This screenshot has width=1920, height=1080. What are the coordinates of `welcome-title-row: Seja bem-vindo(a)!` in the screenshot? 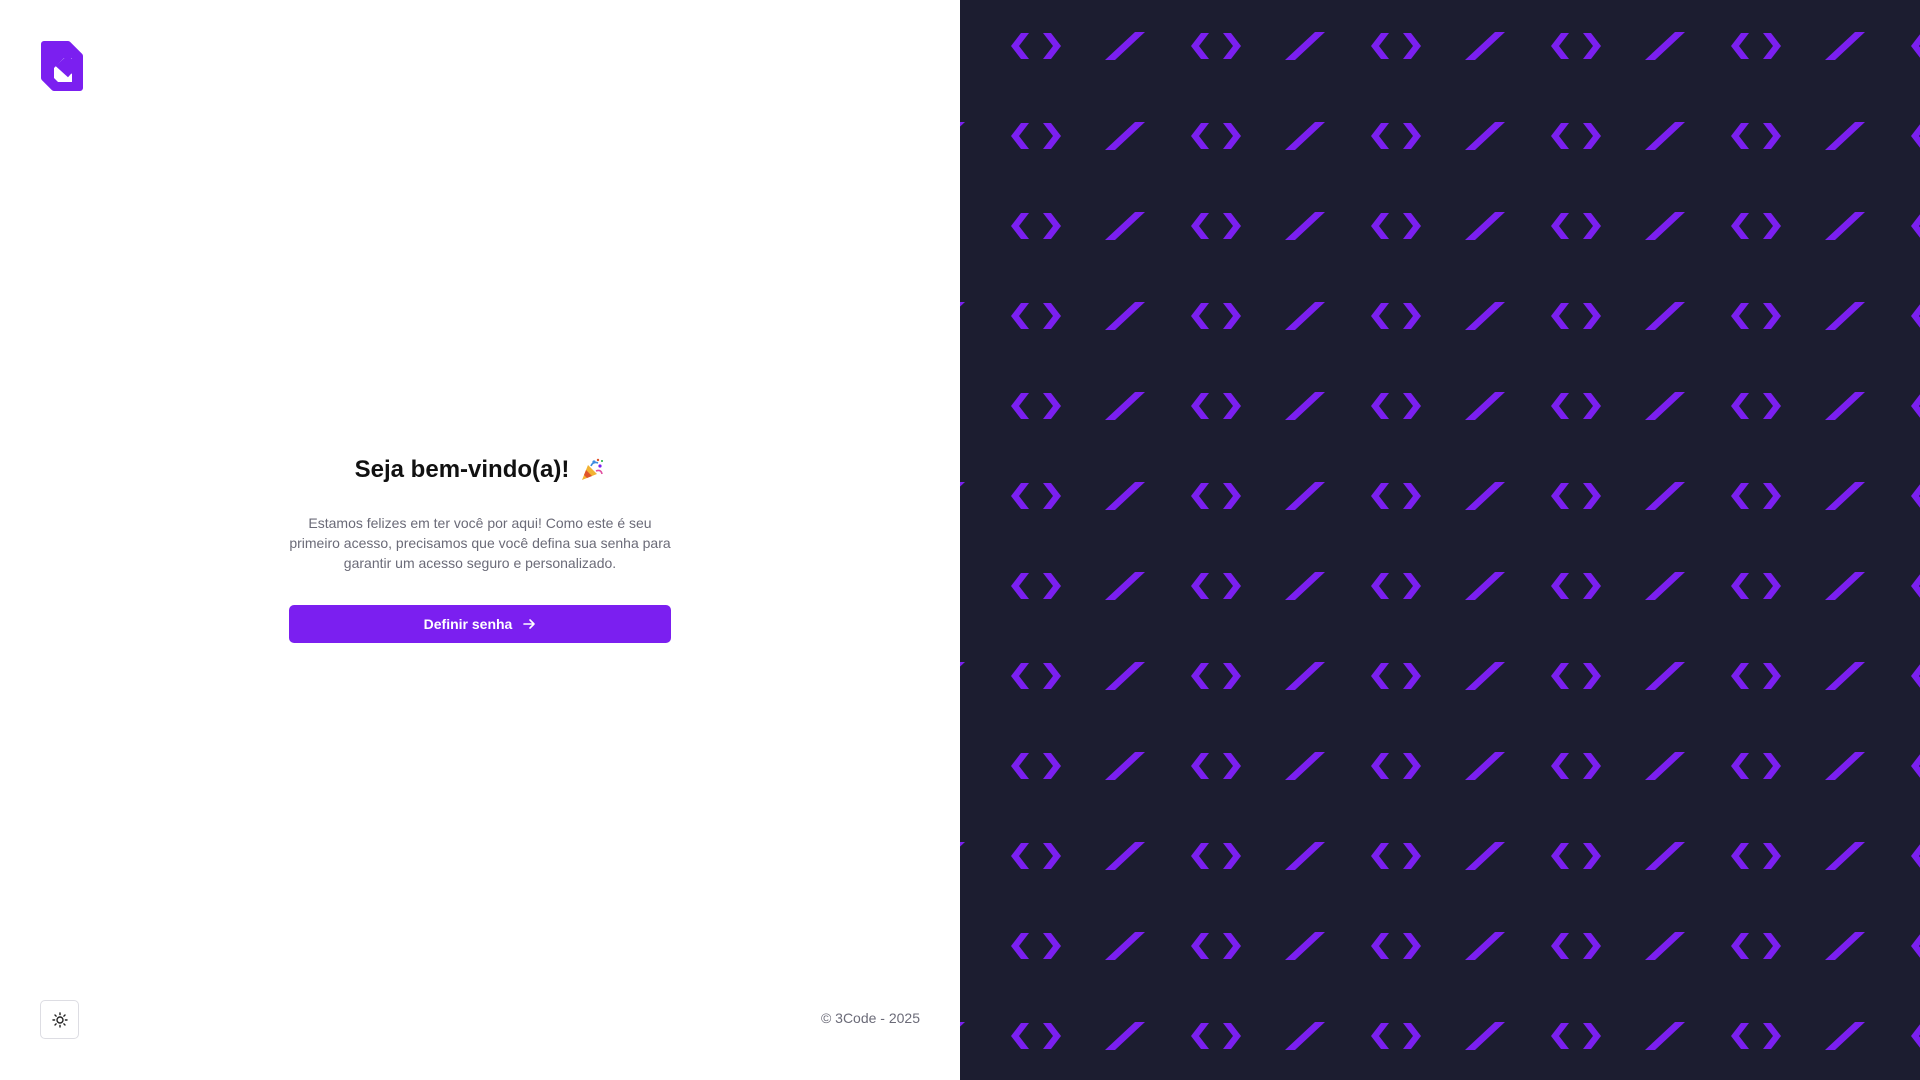 It's located at (480, 470).